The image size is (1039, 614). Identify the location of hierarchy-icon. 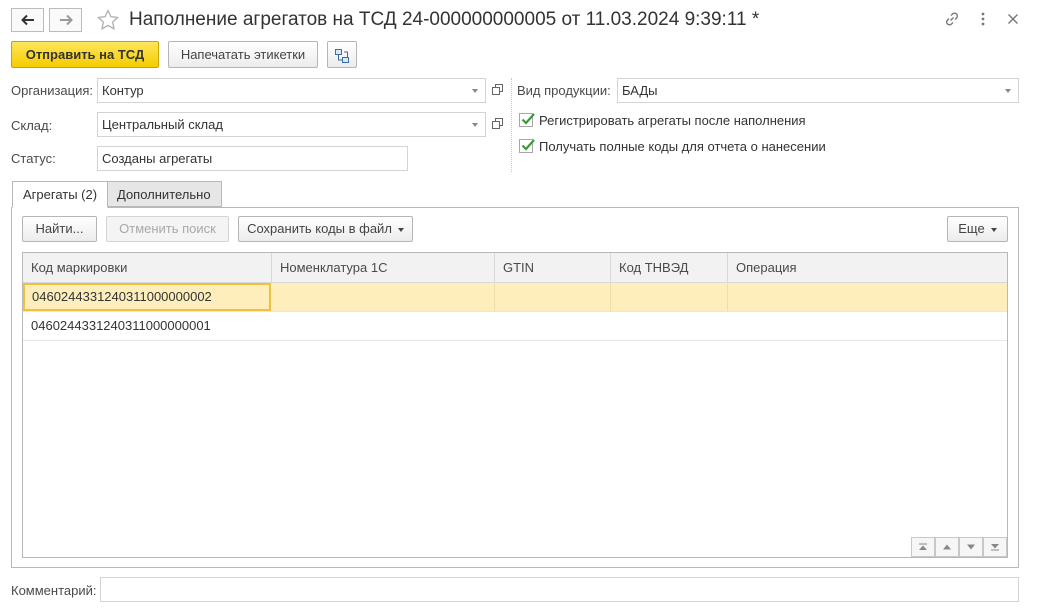
(342, 59).